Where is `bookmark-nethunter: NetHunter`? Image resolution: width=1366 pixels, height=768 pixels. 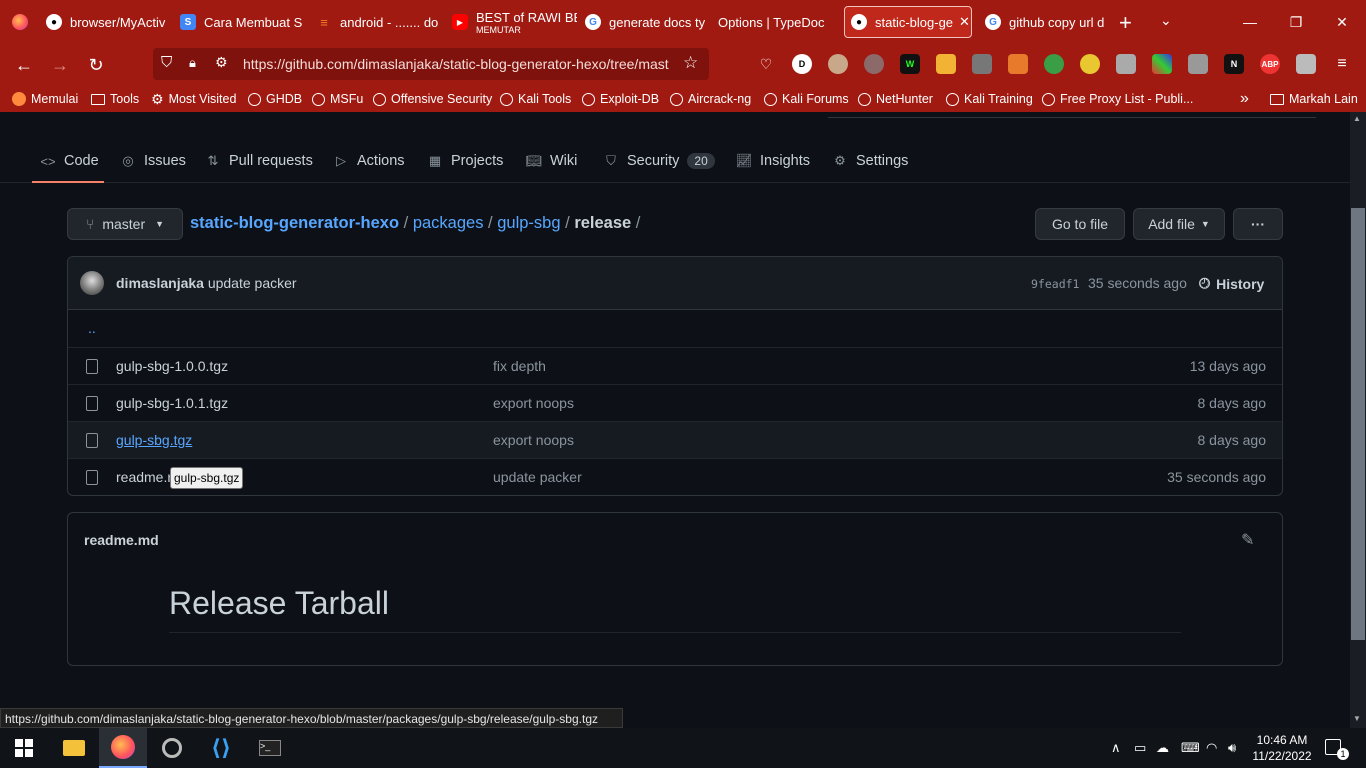 bookmark-nethunter: NetHunter is located at coordinates (895, 99).